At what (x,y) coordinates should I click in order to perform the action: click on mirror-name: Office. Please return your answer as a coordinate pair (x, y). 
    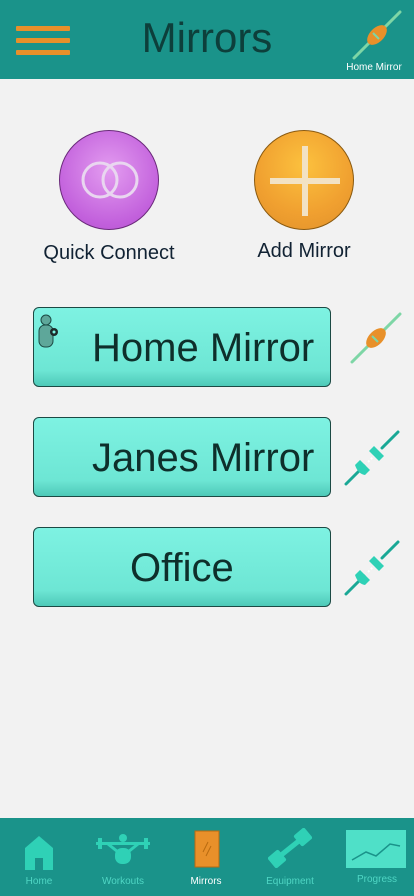
    Looking at the image, I should click on (182, 568).